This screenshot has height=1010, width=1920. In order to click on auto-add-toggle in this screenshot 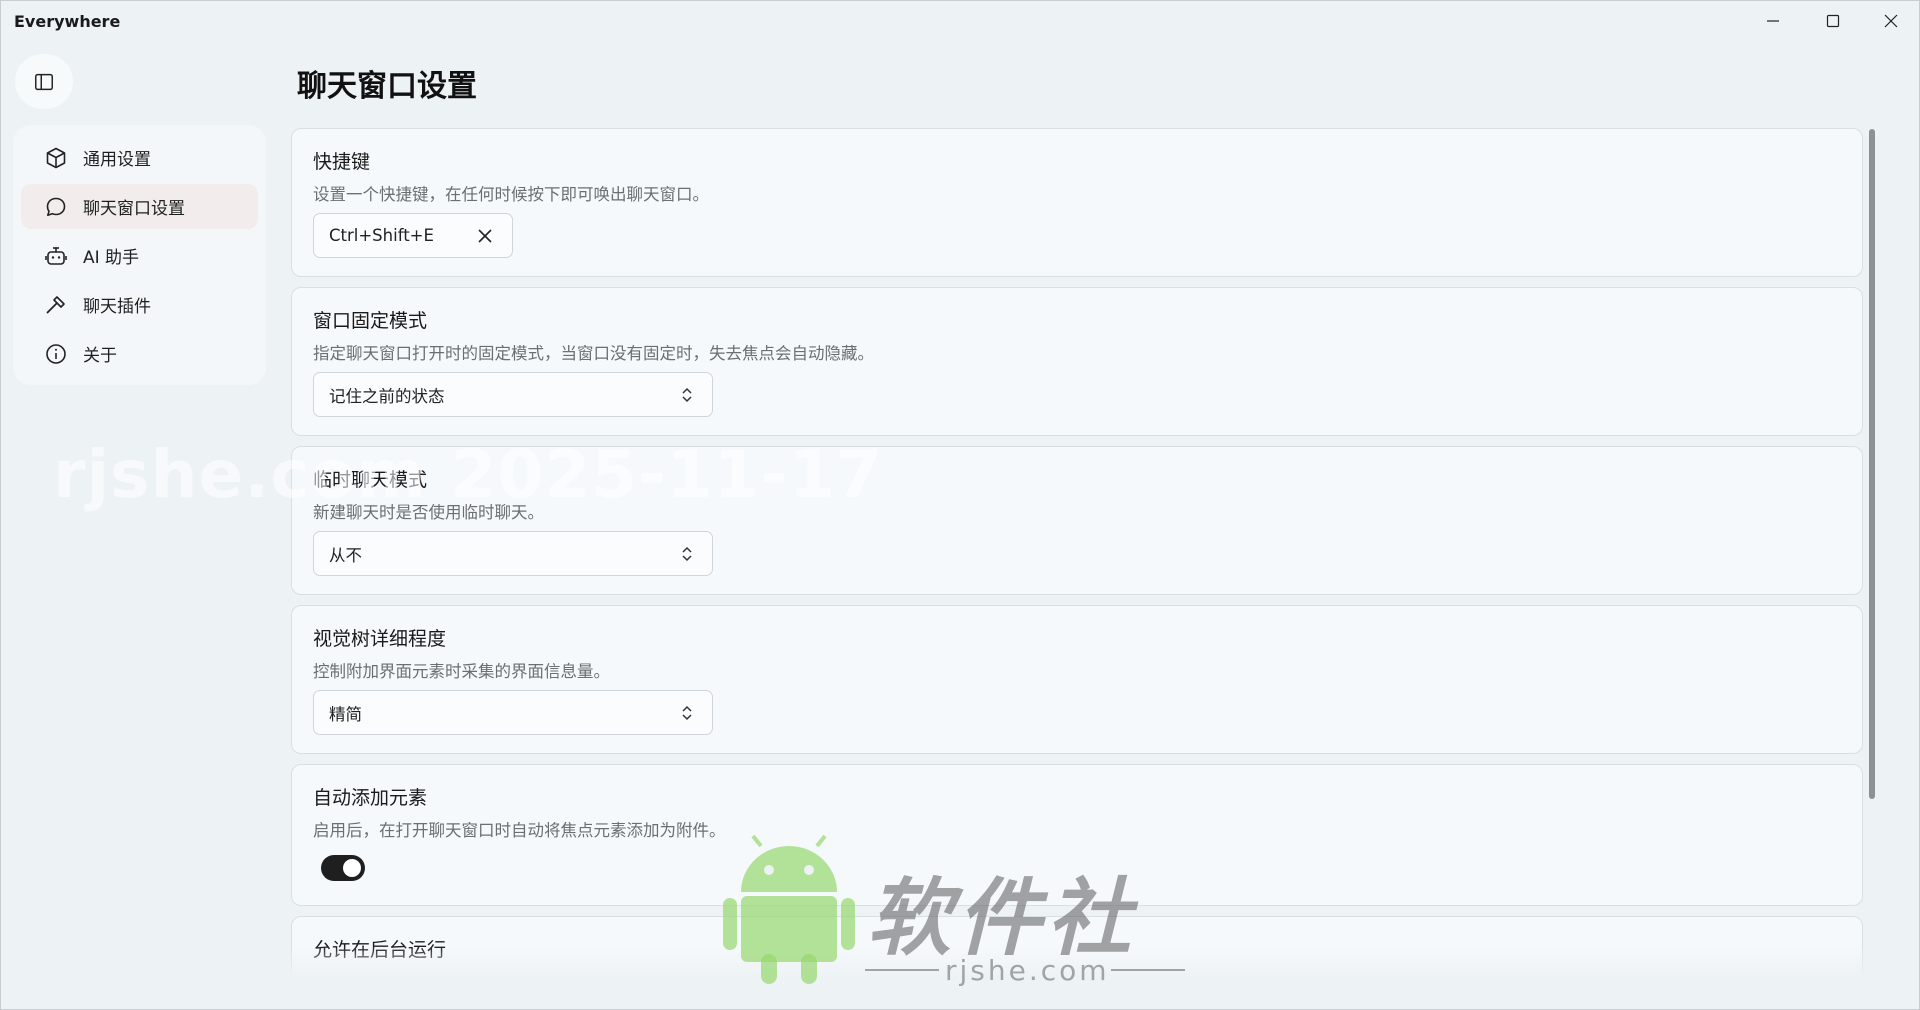, I will do `click(343, 868)`.